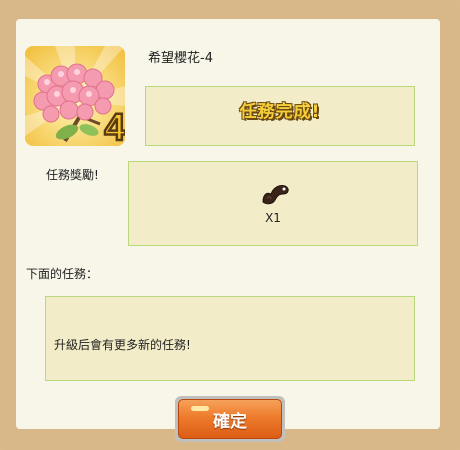  I want to click on next-quest-label: 下面的任務：, so click(62, 274).